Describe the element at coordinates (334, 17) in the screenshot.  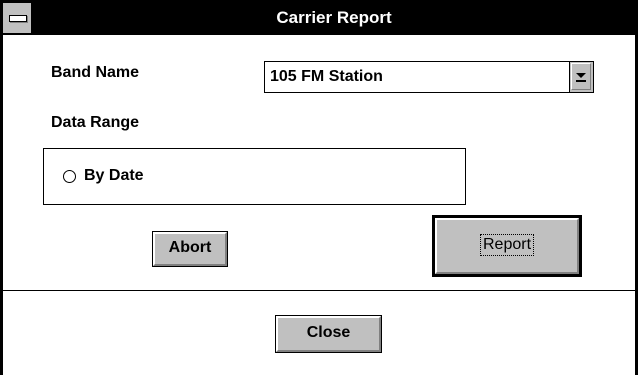
I see `window-title: Carrier Report` at that location.